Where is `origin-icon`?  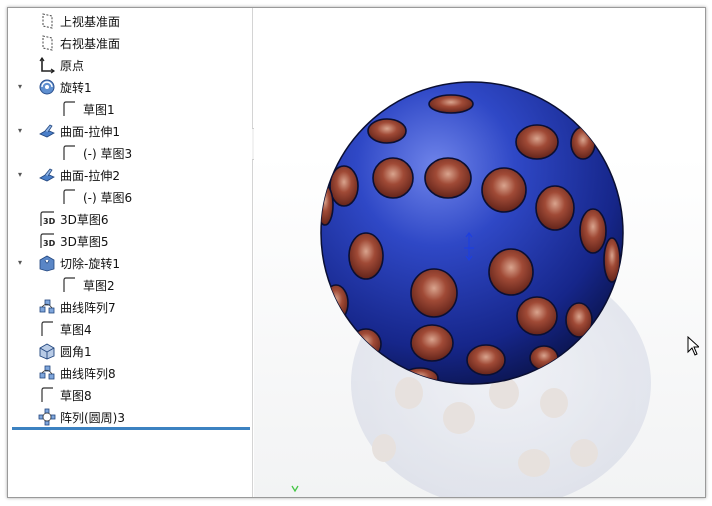 origin-icon is located at coordinates (47, 65).